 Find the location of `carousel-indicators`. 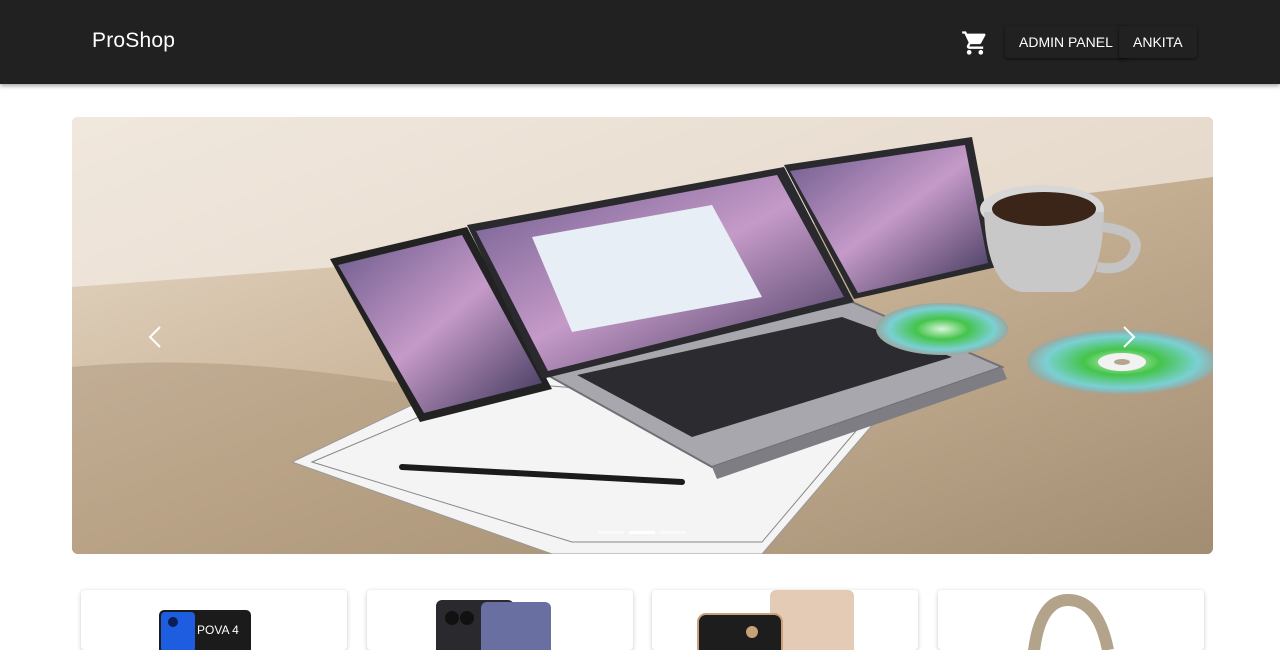

carousel-indicators is located at coordinates (643, 533).